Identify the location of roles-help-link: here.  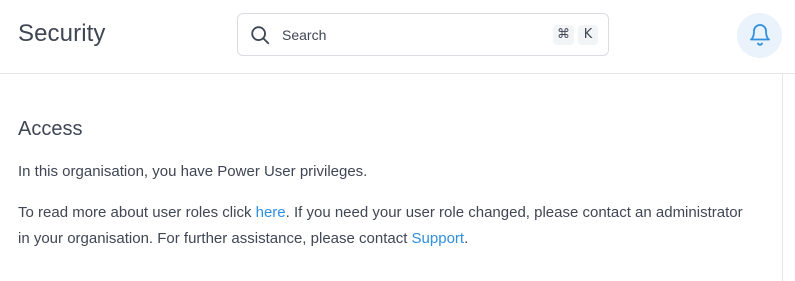
(271, 212).